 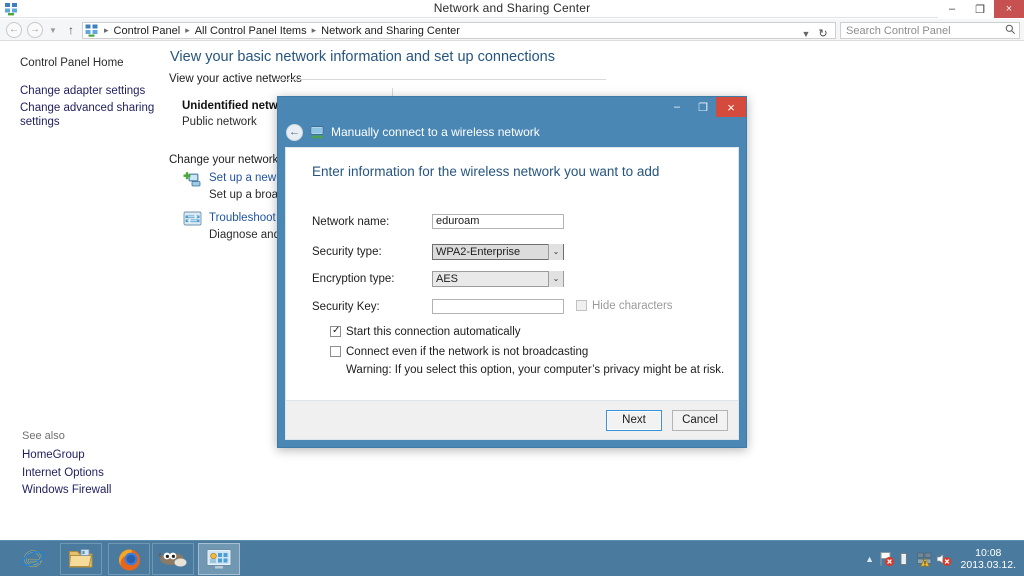 I want to click on window-title: Network and Sharing Center, so click(x=512, y=8).